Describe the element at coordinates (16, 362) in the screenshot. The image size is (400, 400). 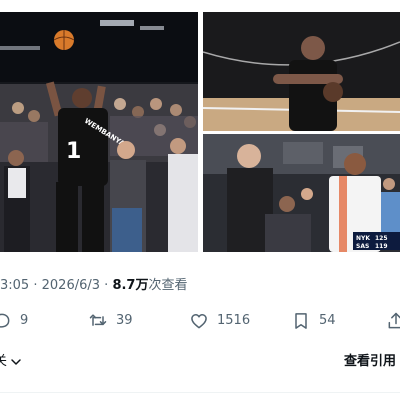
I see `chevron-down-icon` at that location.